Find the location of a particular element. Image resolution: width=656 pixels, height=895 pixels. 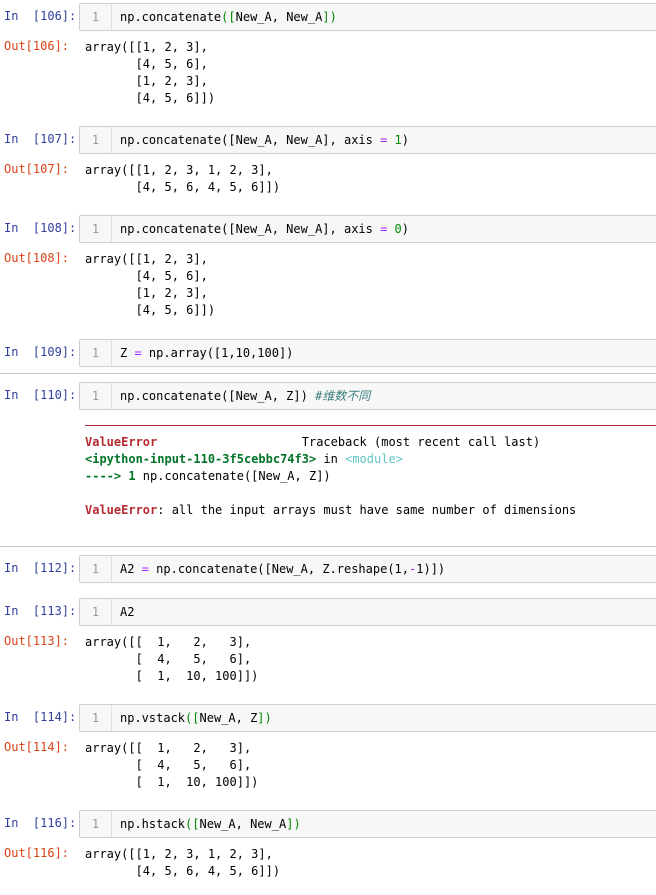

code-line: A2 is located at coordinates (127, 612).